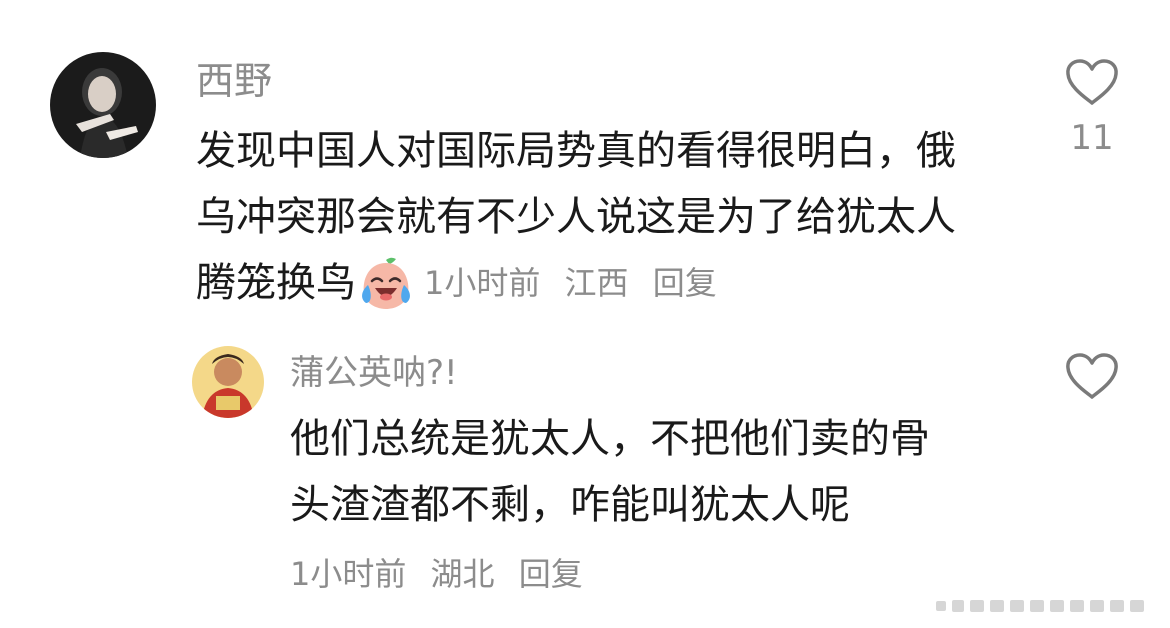  What do you see at coordinates (276, 283) in the screenshot?
I see `comment-line: 腾笼换鸟` at bounding box center [276, 283].